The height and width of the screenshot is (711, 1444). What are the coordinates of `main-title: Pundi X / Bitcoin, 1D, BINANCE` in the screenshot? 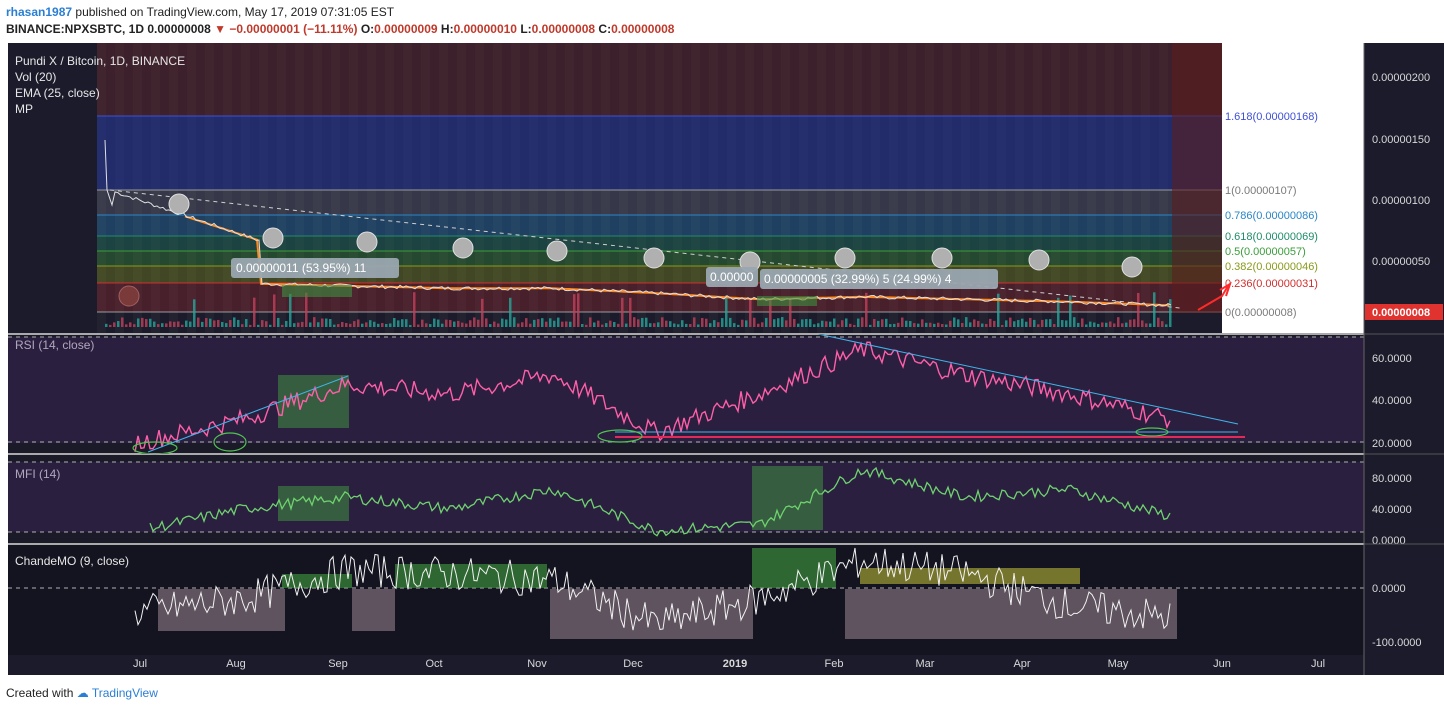 It's located at (100, 61).